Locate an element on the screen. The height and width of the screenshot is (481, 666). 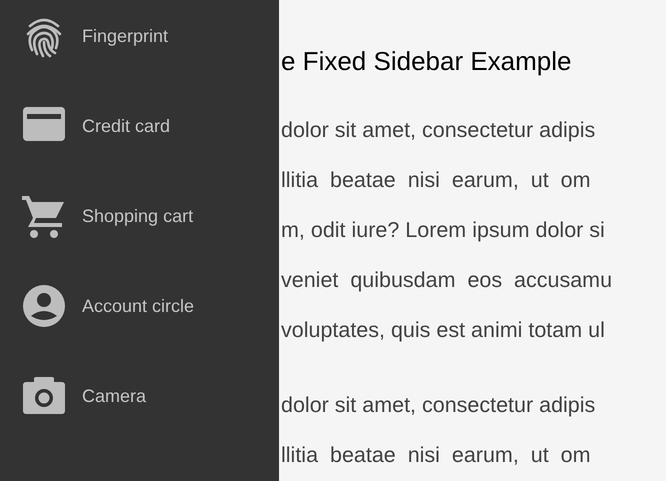
sidebar-item: Fingerprint is located at coordinates (139, 36).